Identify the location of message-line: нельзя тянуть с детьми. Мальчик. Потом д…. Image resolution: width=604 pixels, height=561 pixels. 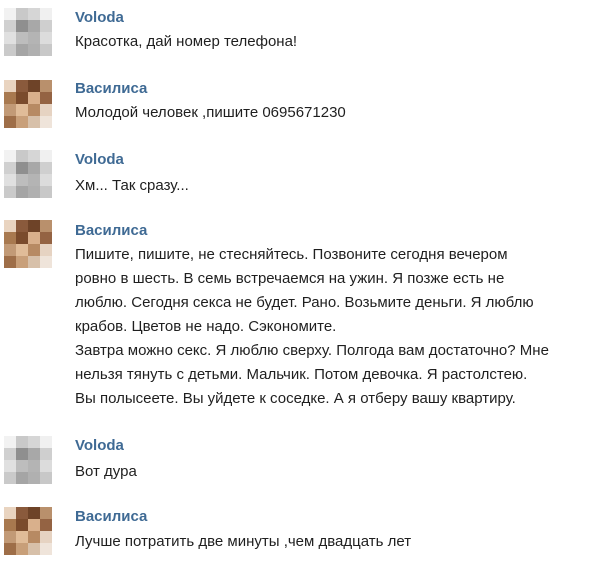
(301, 374).